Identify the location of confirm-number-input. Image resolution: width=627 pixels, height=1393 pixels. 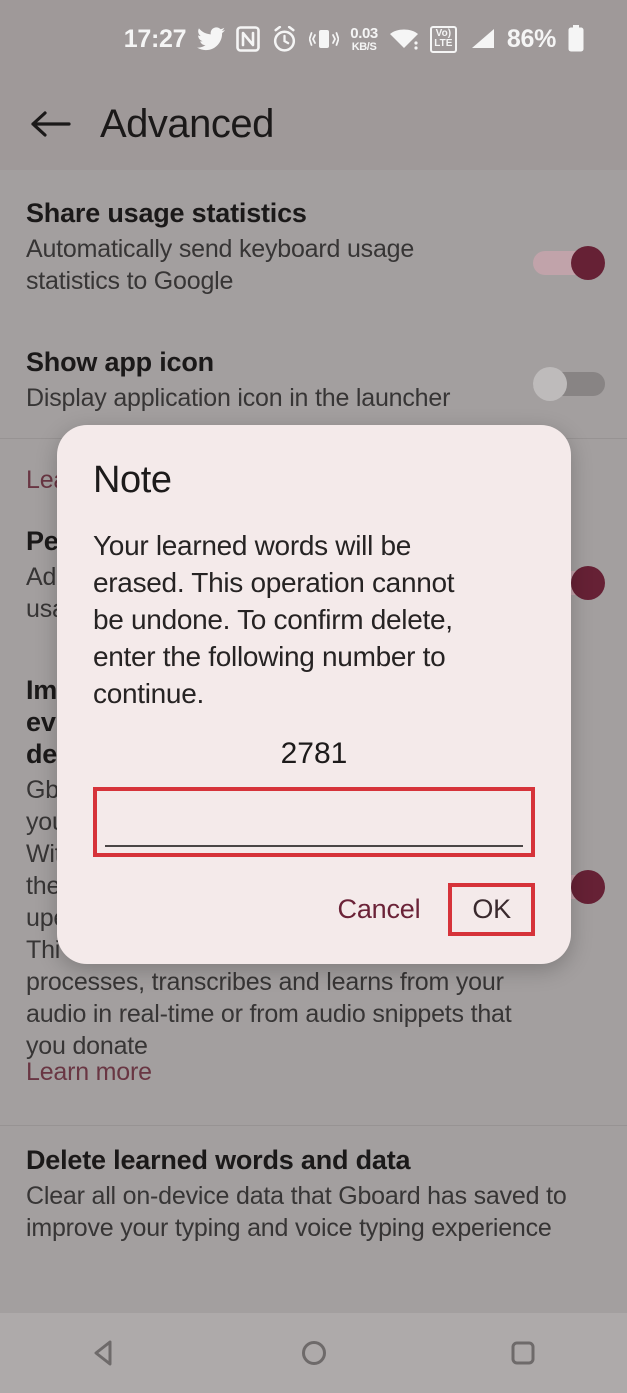
(314, 826).